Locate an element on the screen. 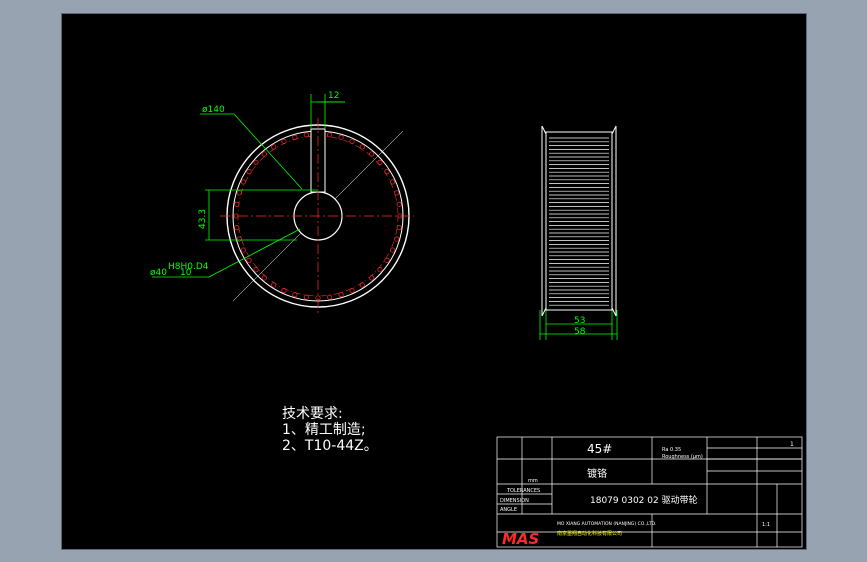  material: 45# is located at coordinates (599, 449).